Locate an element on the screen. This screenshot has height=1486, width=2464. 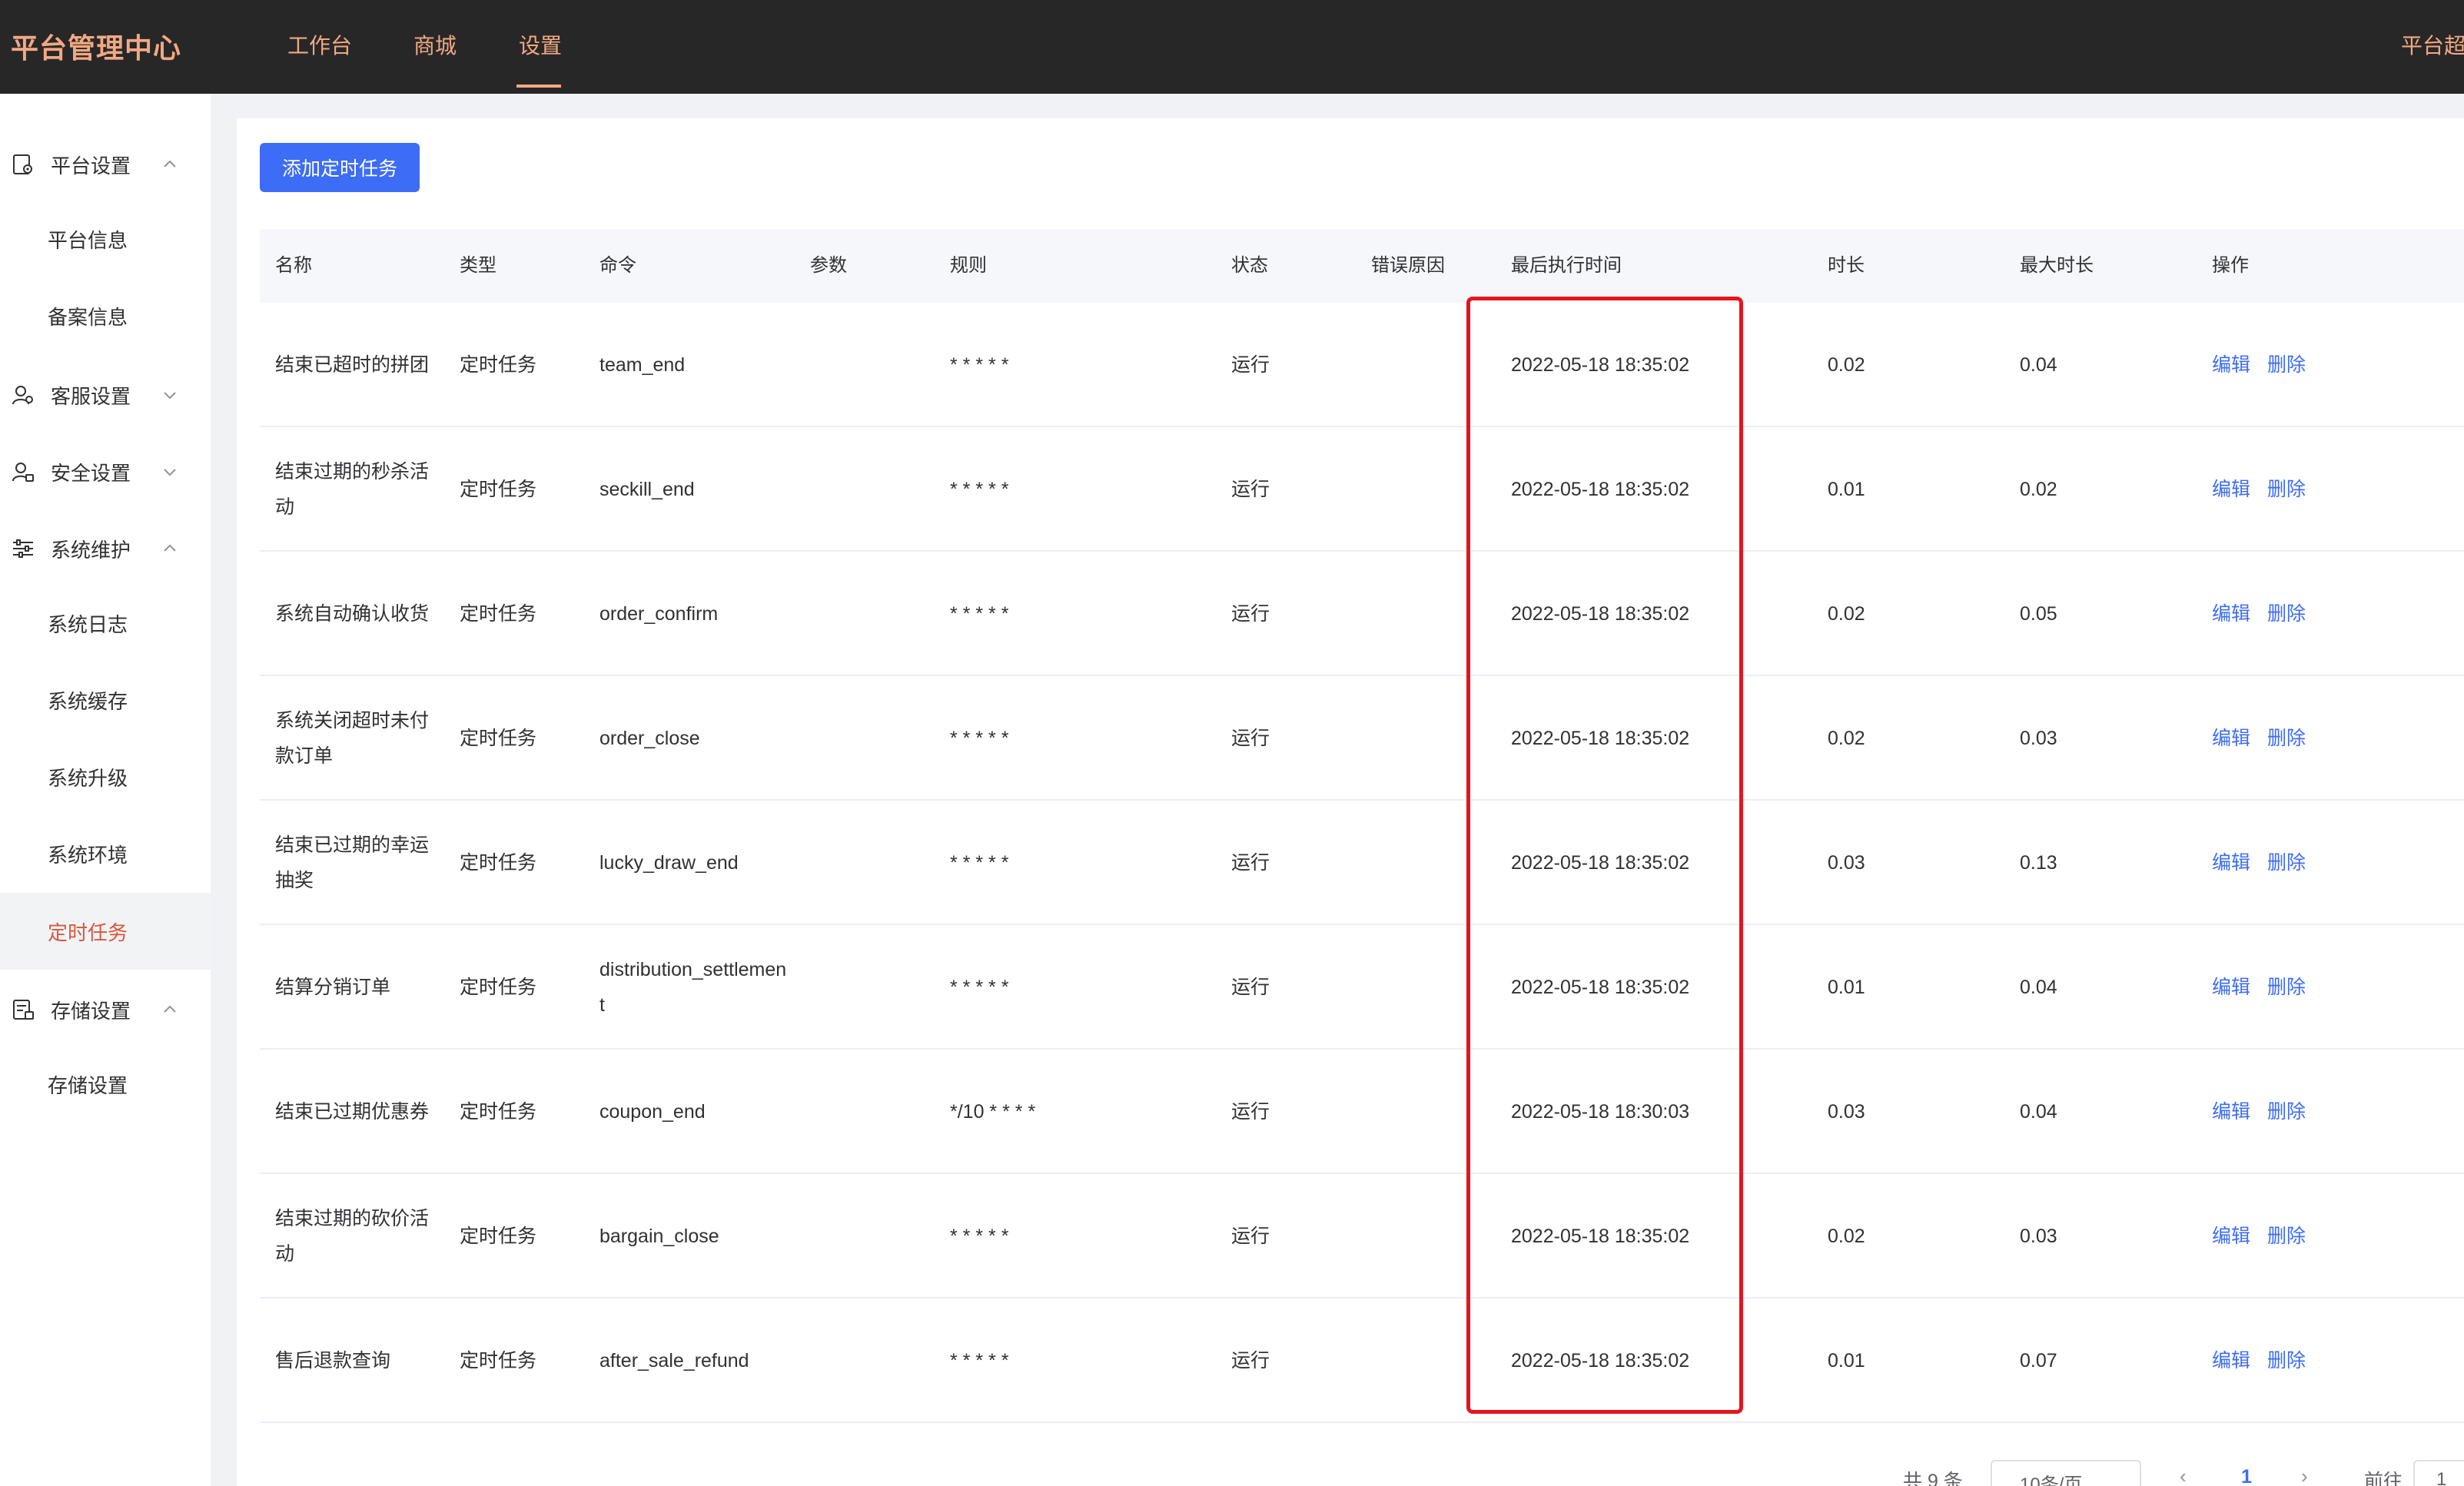
cell-command: order_confirm is located at coordinates (659, 614).